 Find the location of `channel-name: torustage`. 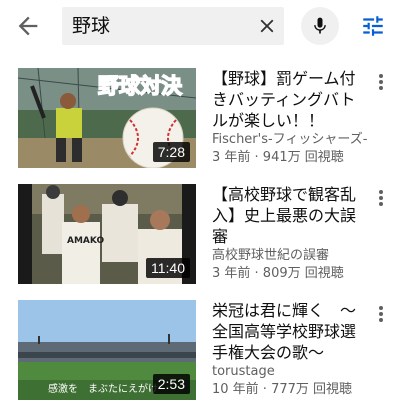

channel-name: torustage is located at coordinates (289, 372).